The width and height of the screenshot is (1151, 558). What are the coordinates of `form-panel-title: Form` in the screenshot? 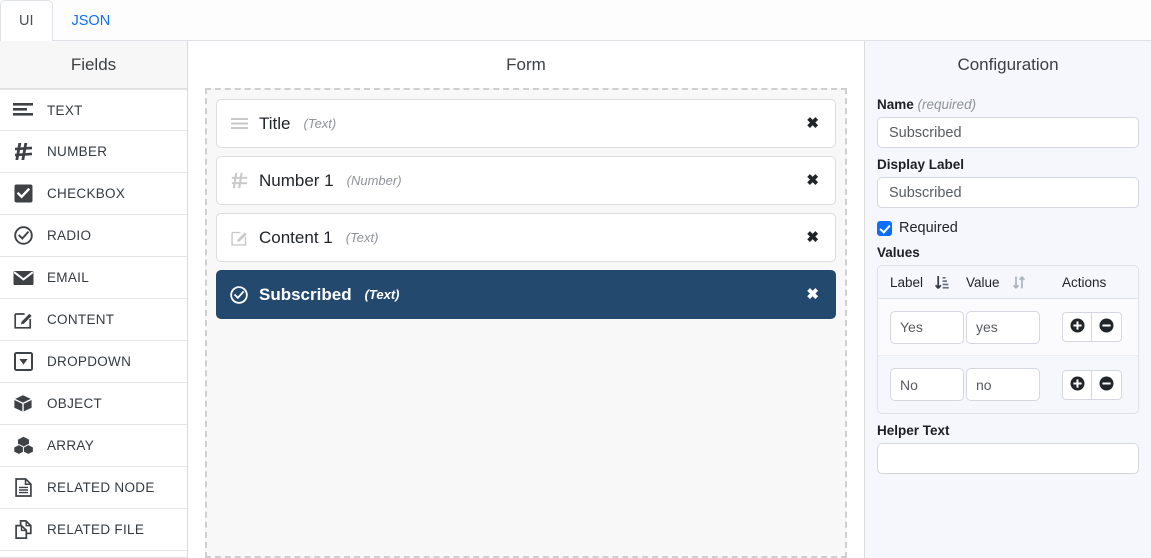 It's located at (526, 64).